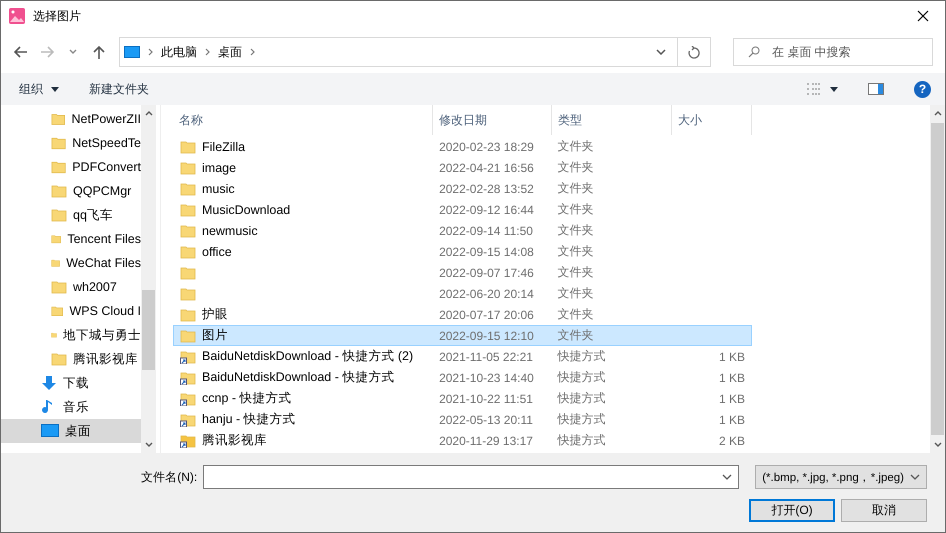 The width and height of the screenshot is (946, 533). I want to click on file-row: office 2022-09-15 14:08 文件夹, so click(462, 251).